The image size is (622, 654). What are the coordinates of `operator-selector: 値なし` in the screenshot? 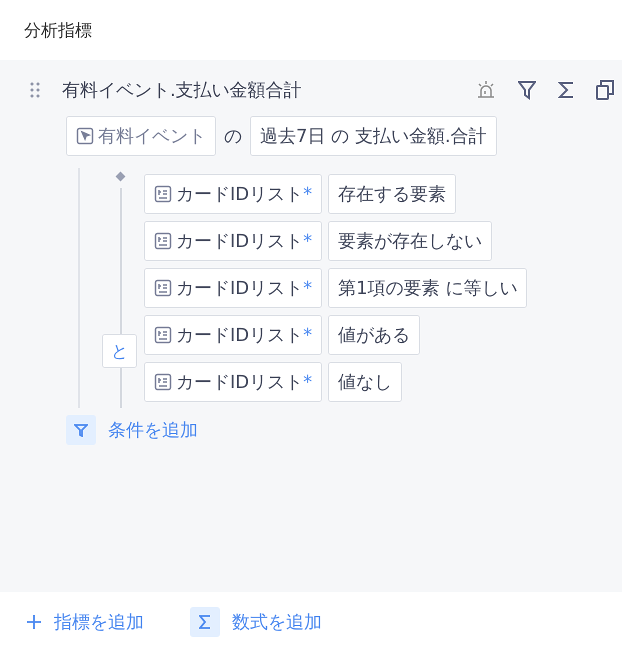 It's located at (365, 382).